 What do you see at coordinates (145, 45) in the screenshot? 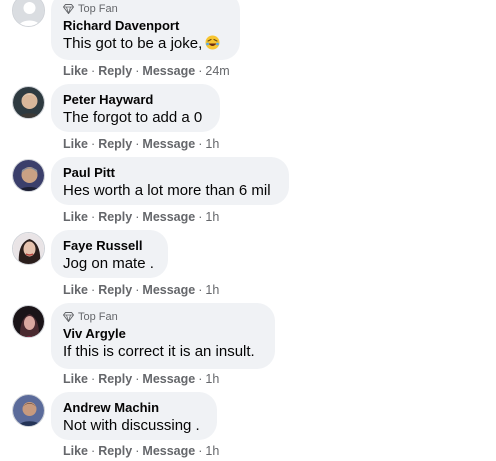
I see `comment-text: This got to be a joke,` at bounding box center [145, 45].